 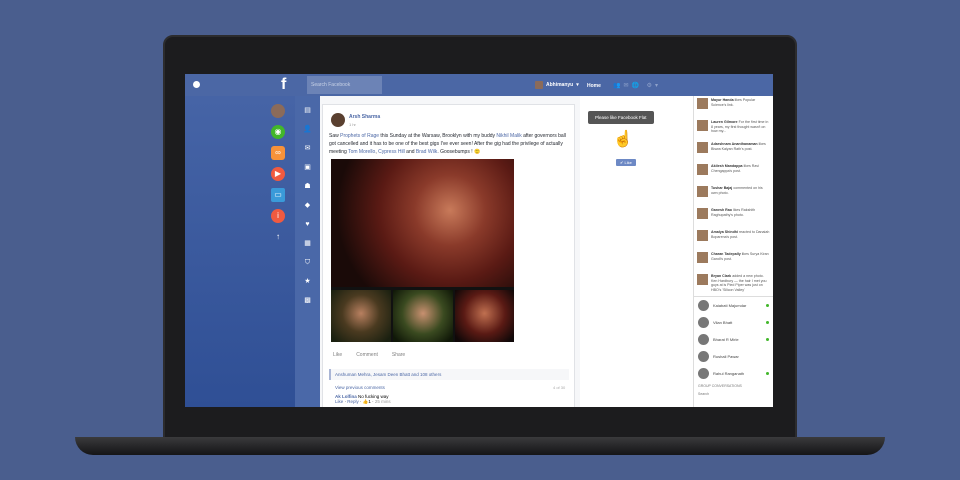 What do you see at coordinates (626, 162) in the screenshot?
I see `like-page-button: ✔ Like` at bounding box center [626, 162].